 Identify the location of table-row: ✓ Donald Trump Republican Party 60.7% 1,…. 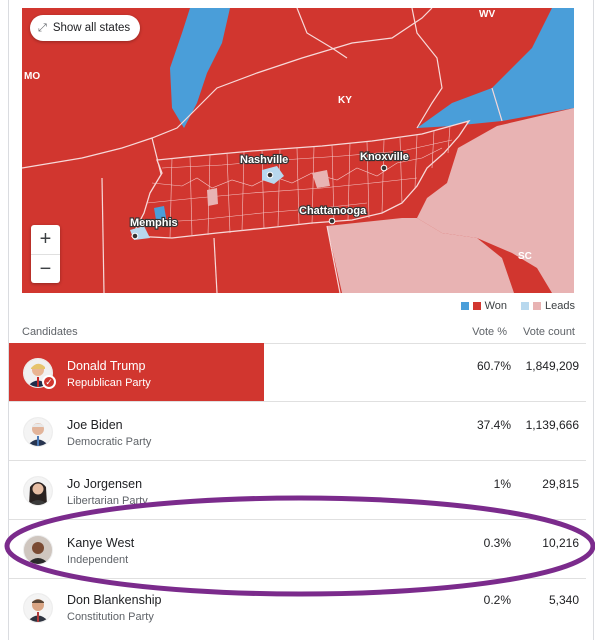
(297, 372).